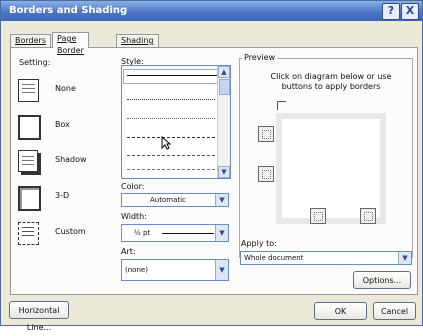  I want to click on preview-corner-mark, so click(281, 105).